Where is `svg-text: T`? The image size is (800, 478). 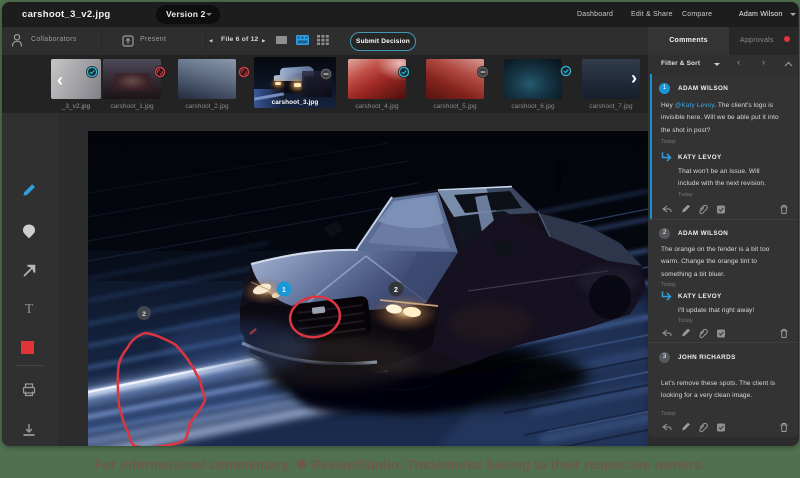
svg-text: T is located at coordinates (29, 309).